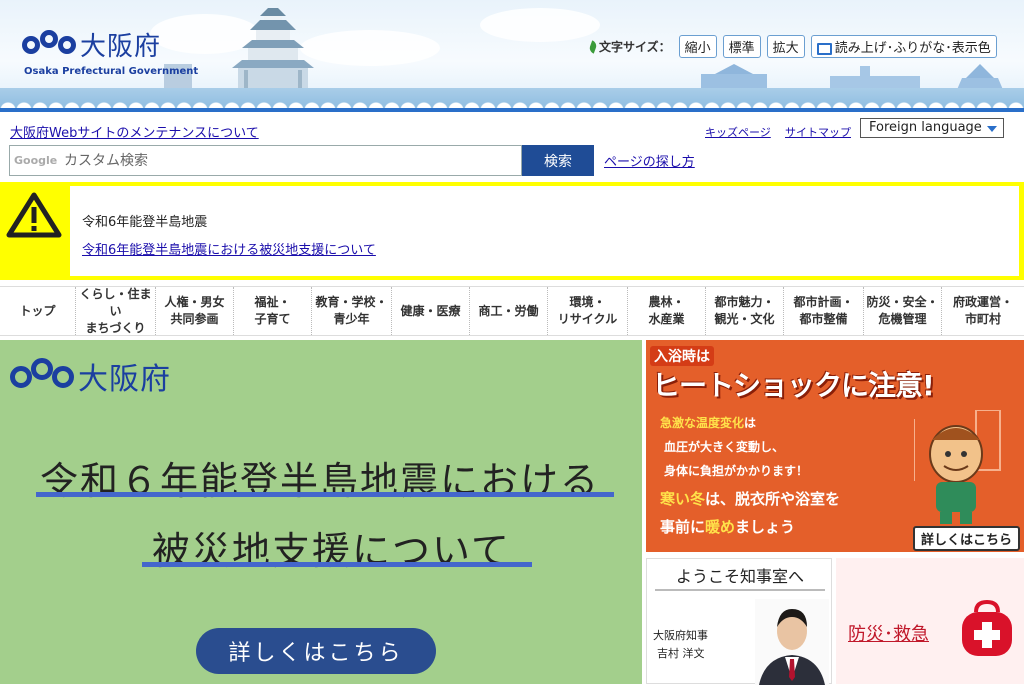 This screenshot has width=1024, height=685. I want to click on nav-item-label: 都市魅力・観光・文化, so click(744, 311).